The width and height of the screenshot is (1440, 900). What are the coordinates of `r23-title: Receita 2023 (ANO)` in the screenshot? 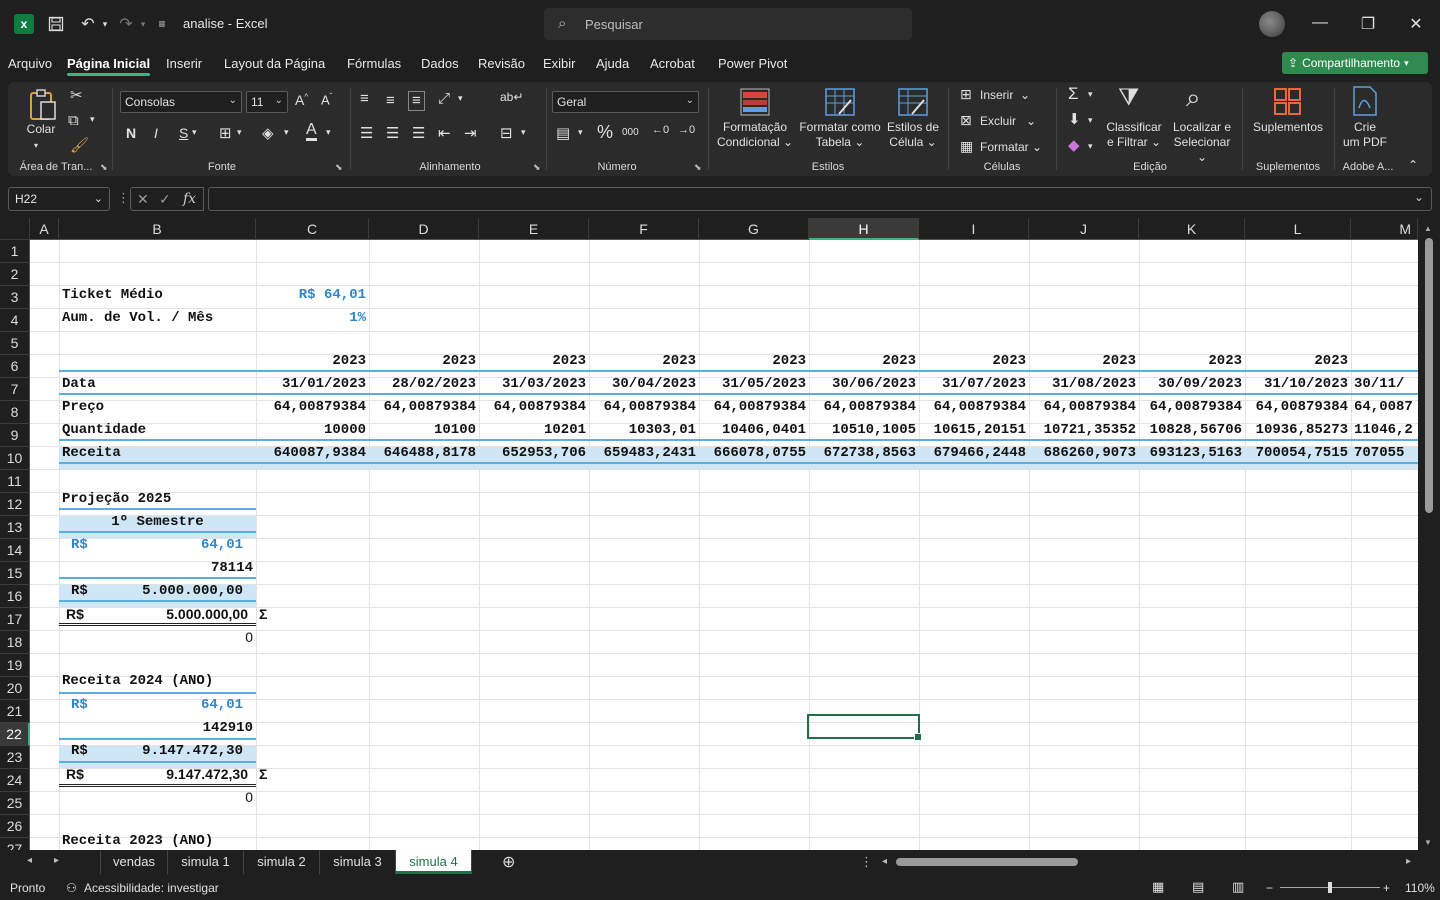 It's located at (157, 840).